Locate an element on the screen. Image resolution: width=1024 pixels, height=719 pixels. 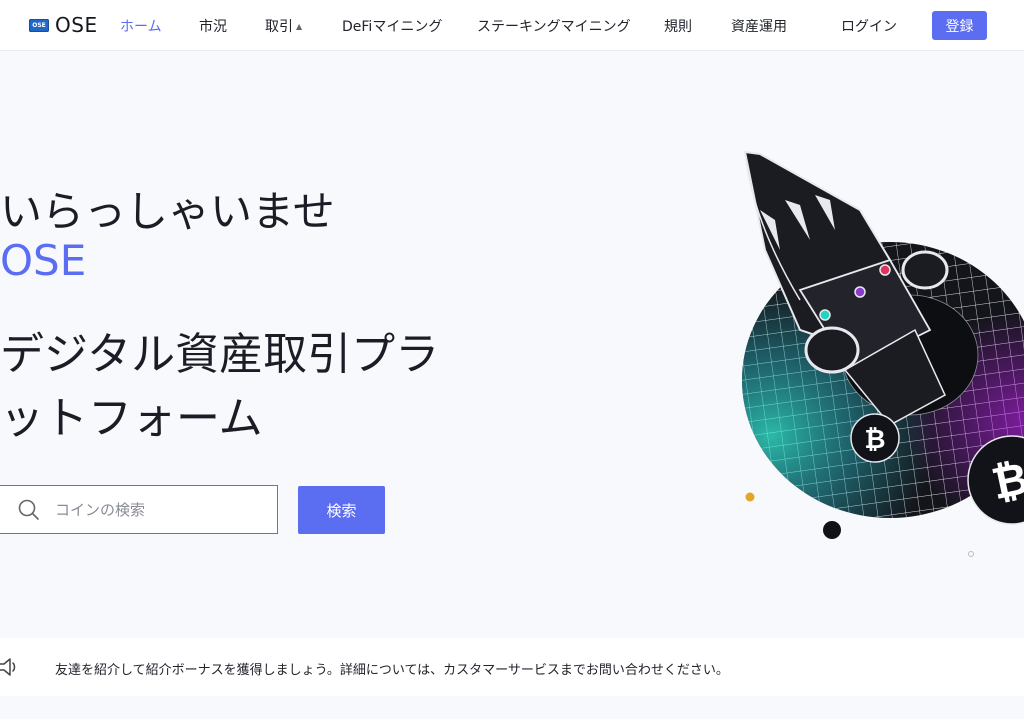
logo: OSE OSE is located at coordinates (63, 25).